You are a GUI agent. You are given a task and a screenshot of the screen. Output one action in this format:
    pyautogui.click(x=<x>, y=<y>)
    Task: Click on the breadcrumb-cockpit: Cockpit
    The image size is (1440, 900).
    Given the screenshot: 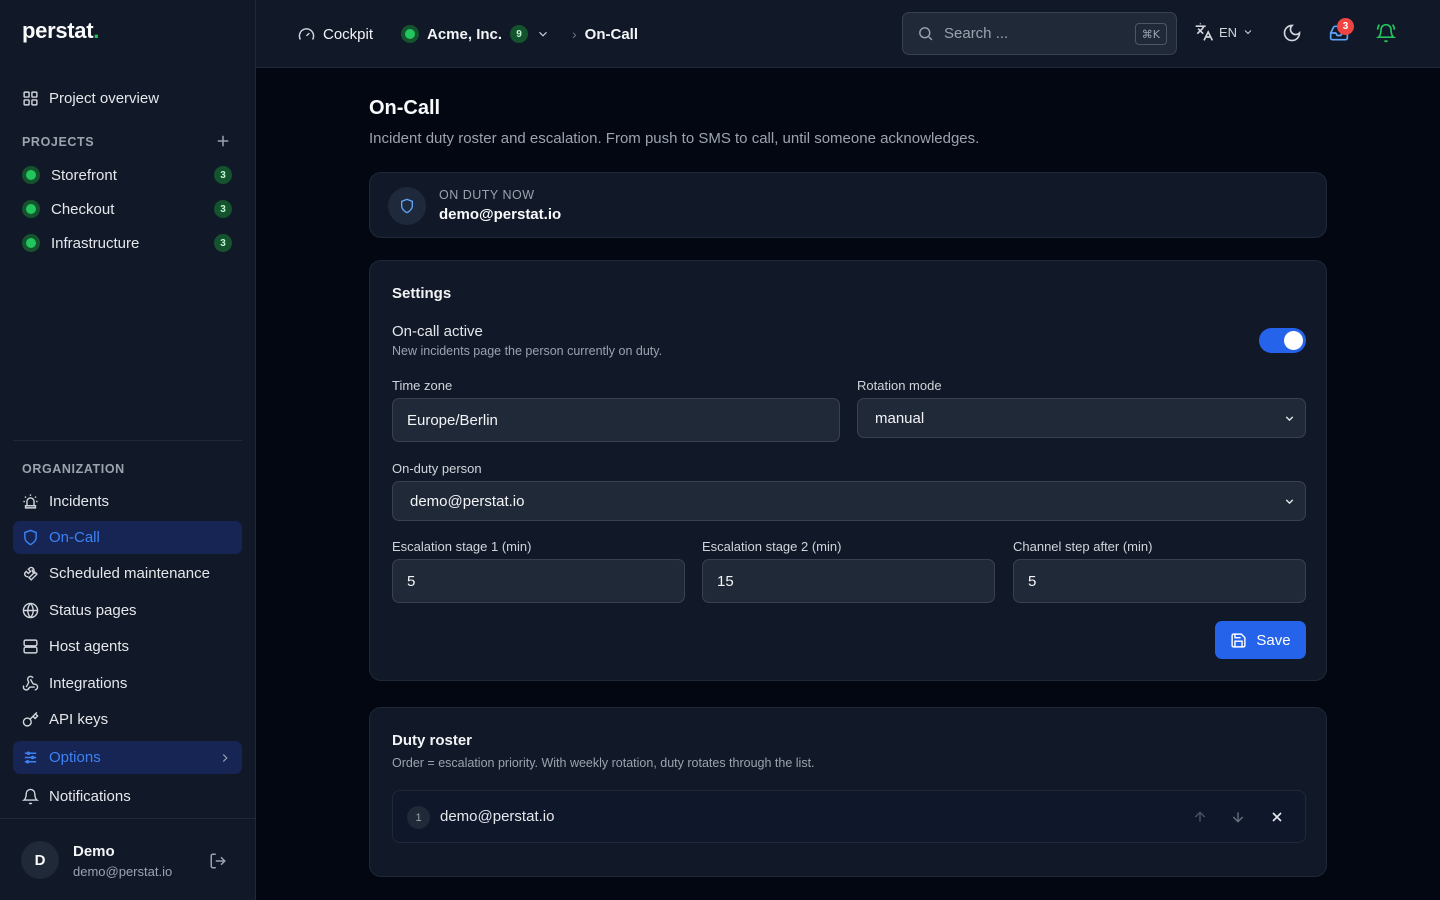 What is the action you would take?
    pyautogui.click(x=335, y=34)
    